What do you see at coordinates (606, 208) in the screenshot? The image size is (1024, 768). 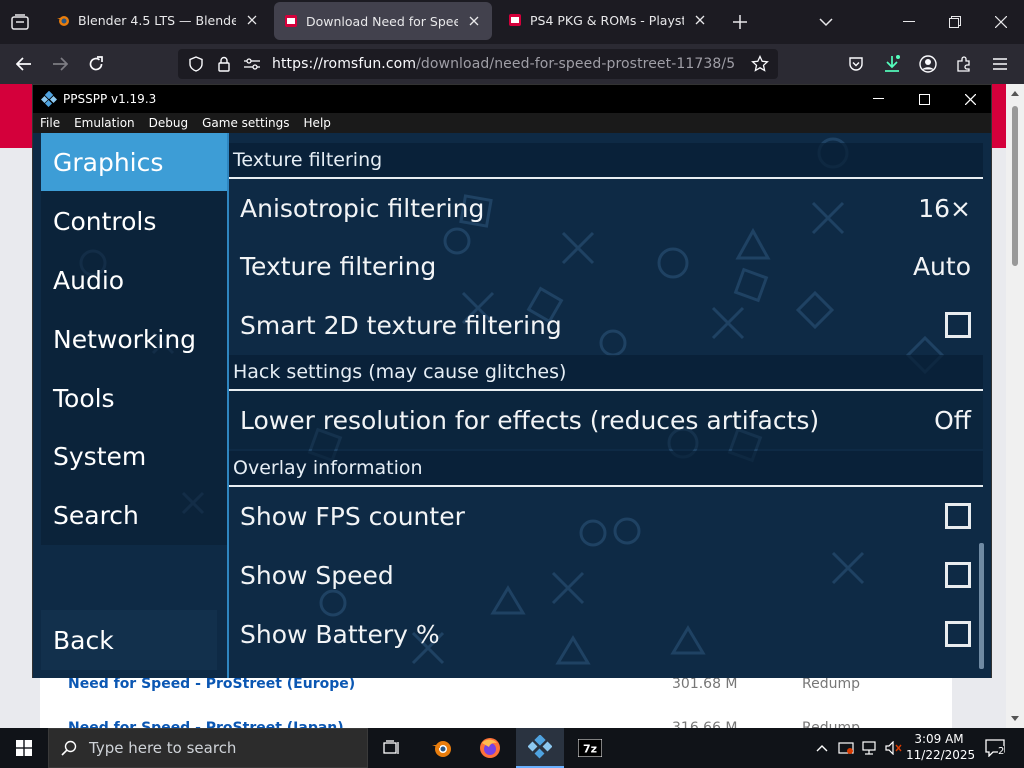 I see `setting-anisotropic-filtering: Anisotropic filtering 16×` at bounding box center [606, 208].